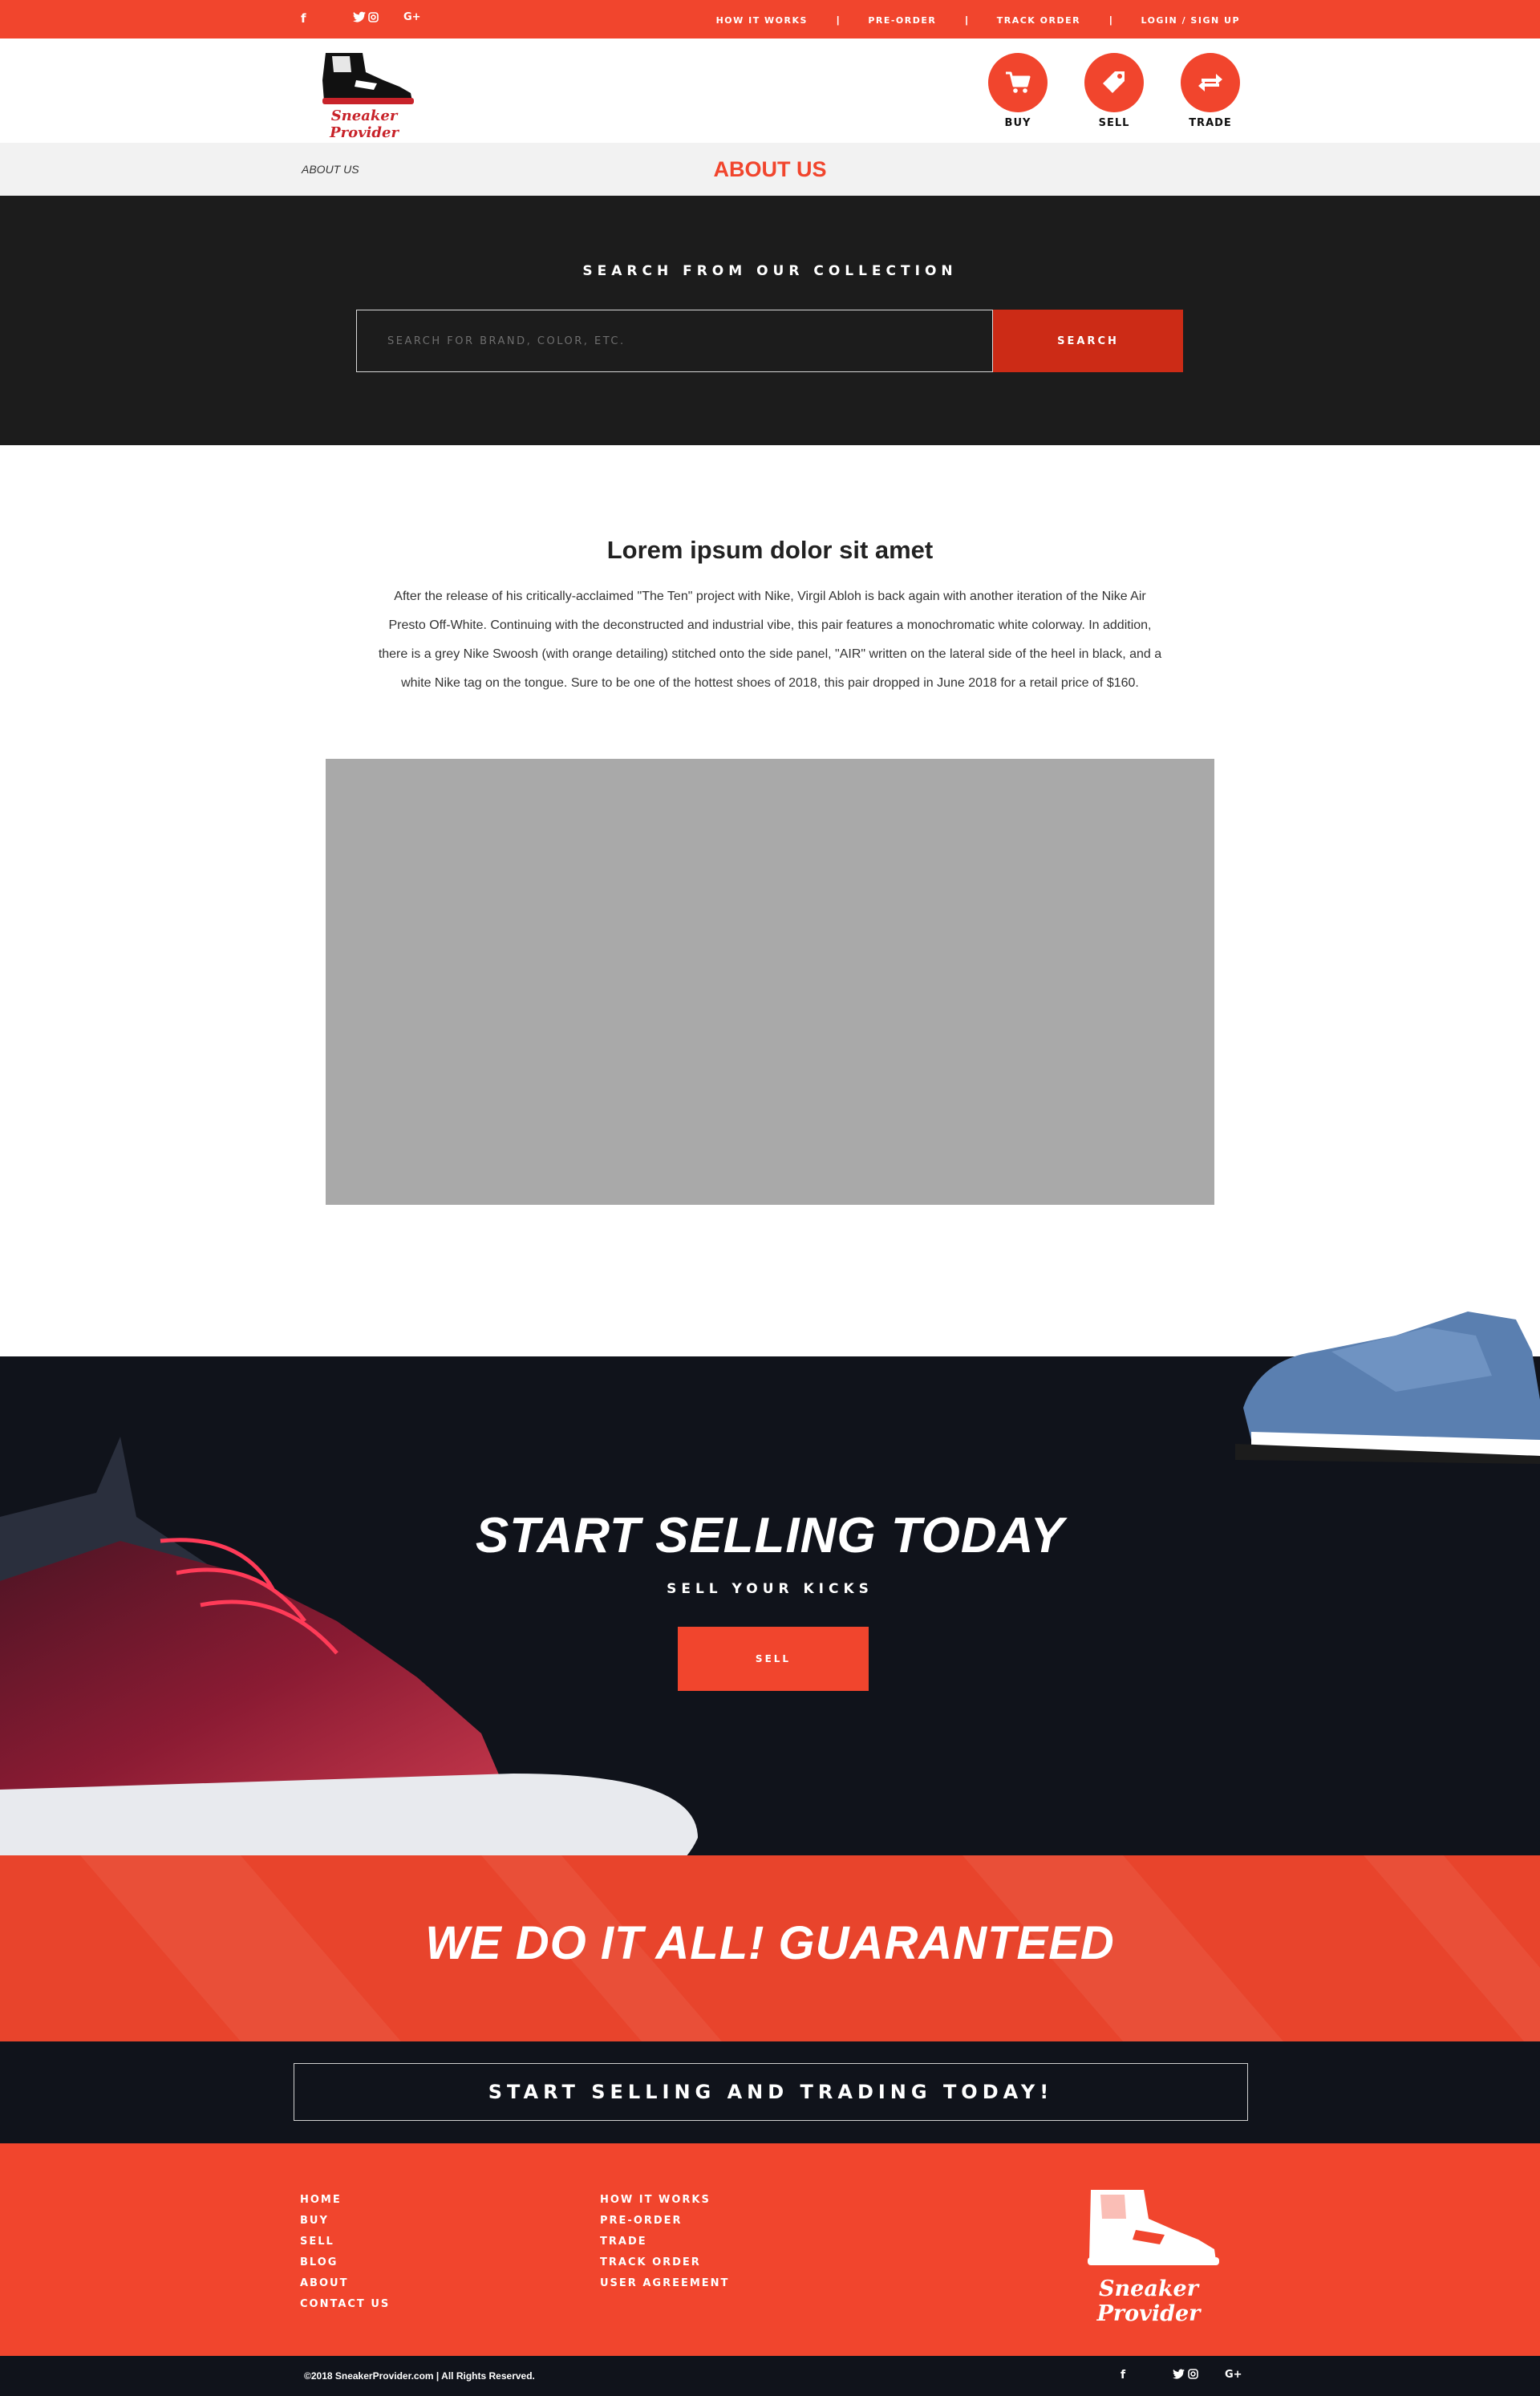 This screenshot has width=1540, height=2396. I want to click on guarantee-banner: WE DO IT ALL! GUARANTEED, so click(770, 1948).